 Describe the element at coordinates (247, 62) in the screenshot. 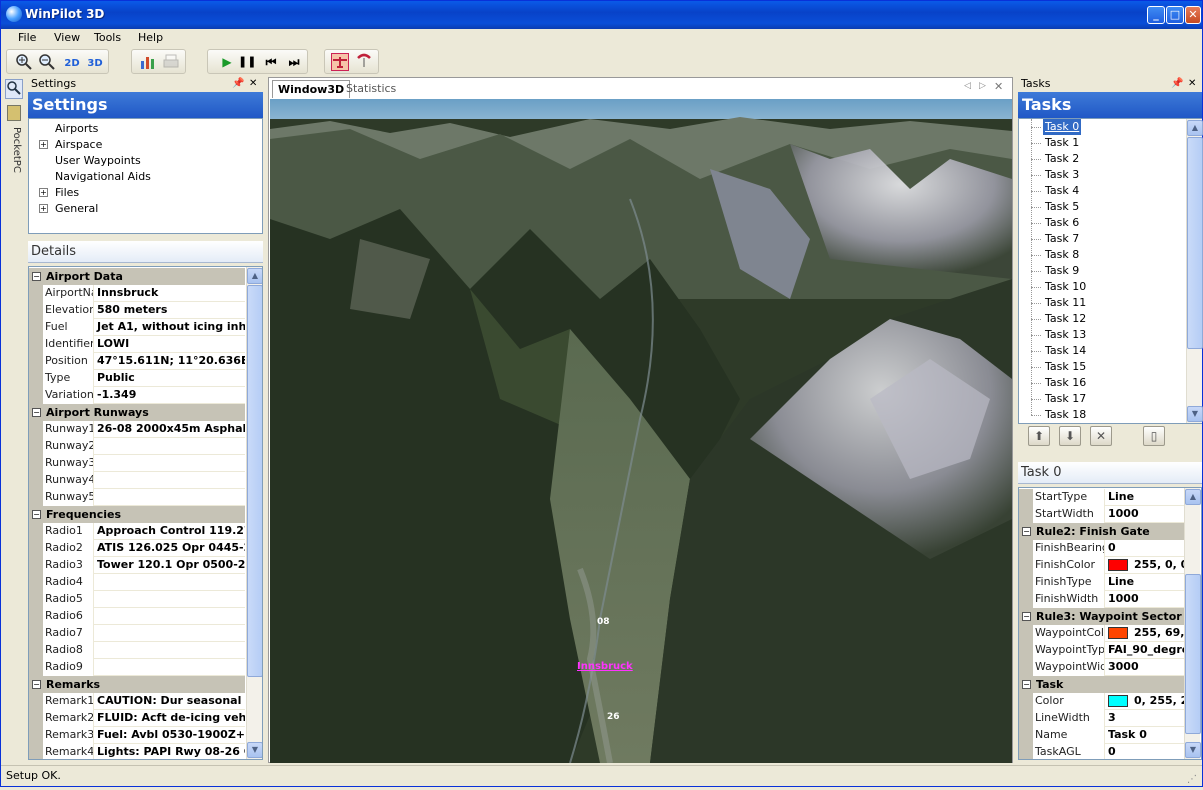

I see `pause-icon: ❚❚` at that location.